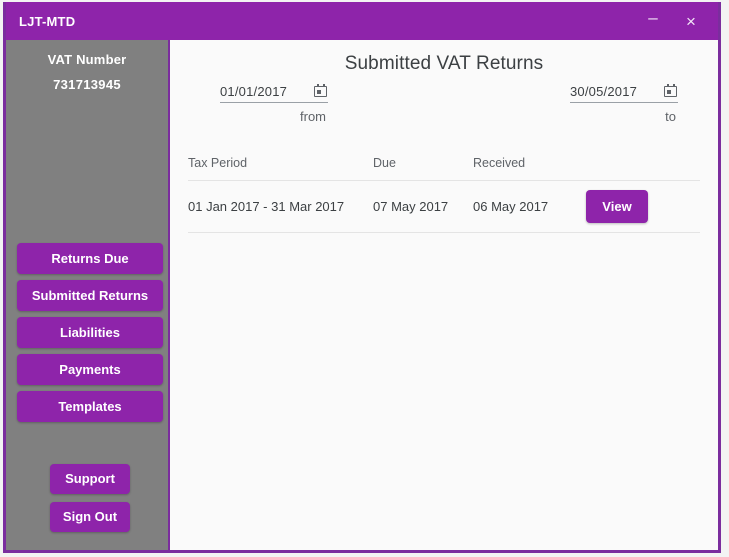 The image size is (729, 557). I want to click on date-to-value: 30/05/2017, so click(604, 91).